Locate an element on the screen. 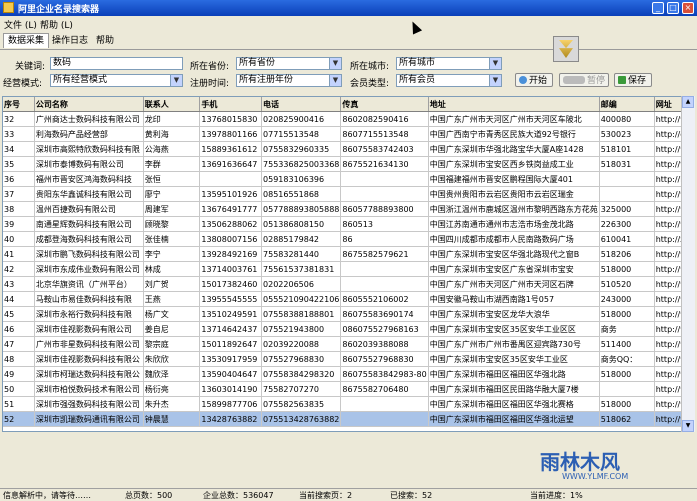 This screenshot has width=697, height=501. table-cell: 08516551868 is located at coordinates (301, 194).